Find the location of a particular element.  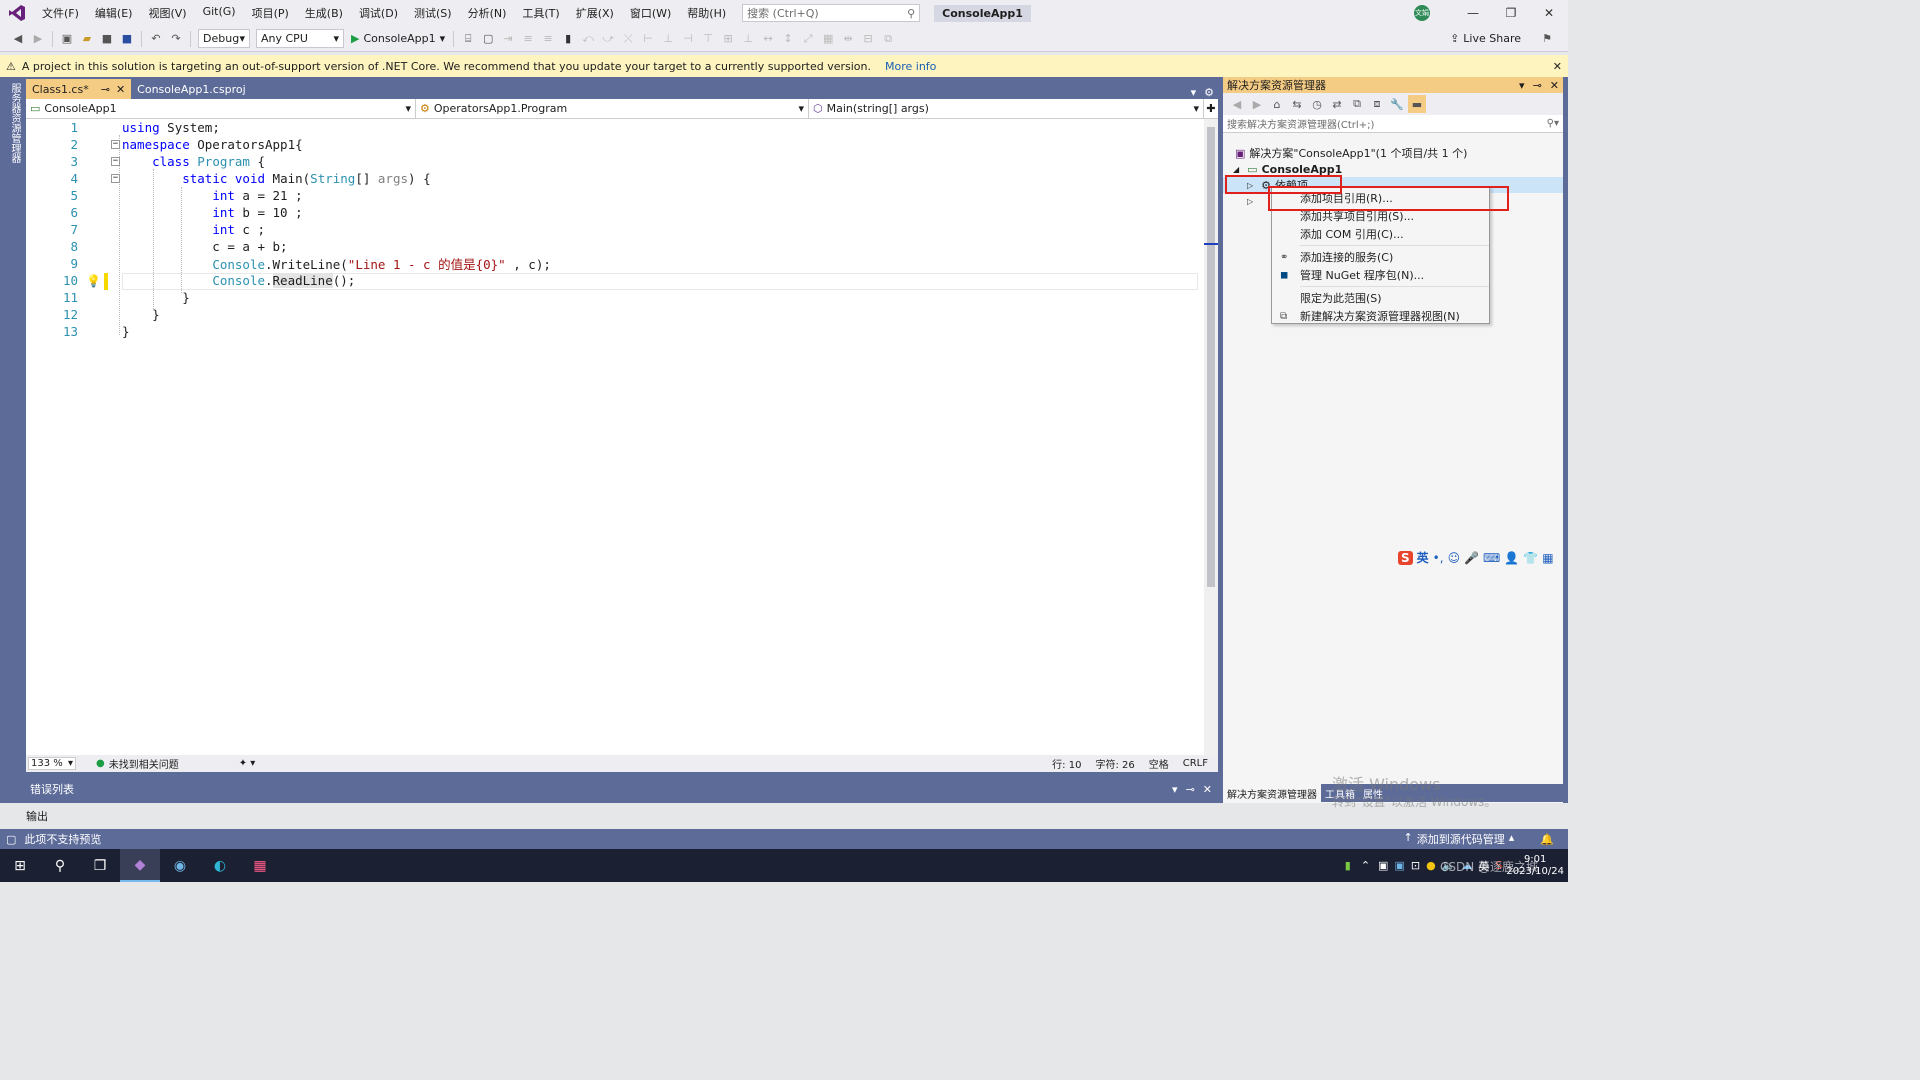

scrollbar-thumb is located at coordinates (1211, 357).